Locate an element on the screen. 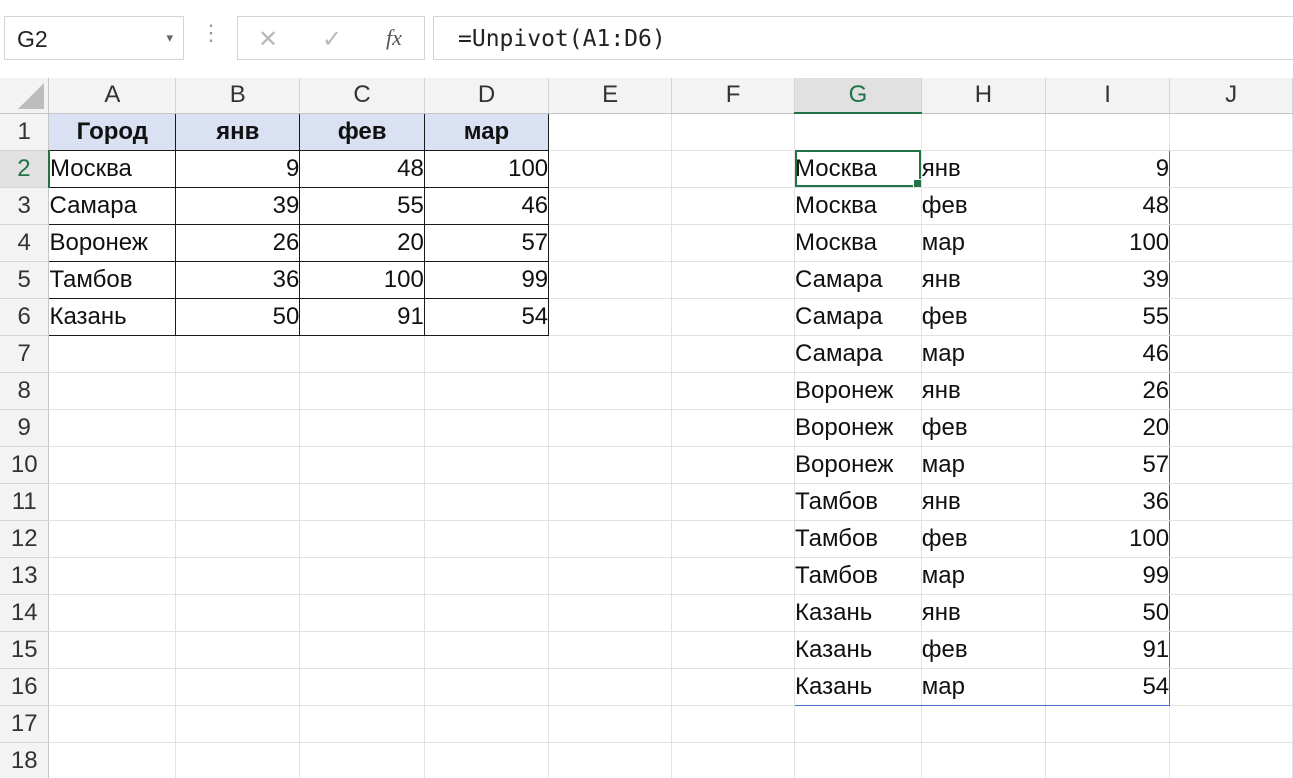 This screenshot has height=778, width=1293. cell-h12: фев is located at coordinates (984, 539).